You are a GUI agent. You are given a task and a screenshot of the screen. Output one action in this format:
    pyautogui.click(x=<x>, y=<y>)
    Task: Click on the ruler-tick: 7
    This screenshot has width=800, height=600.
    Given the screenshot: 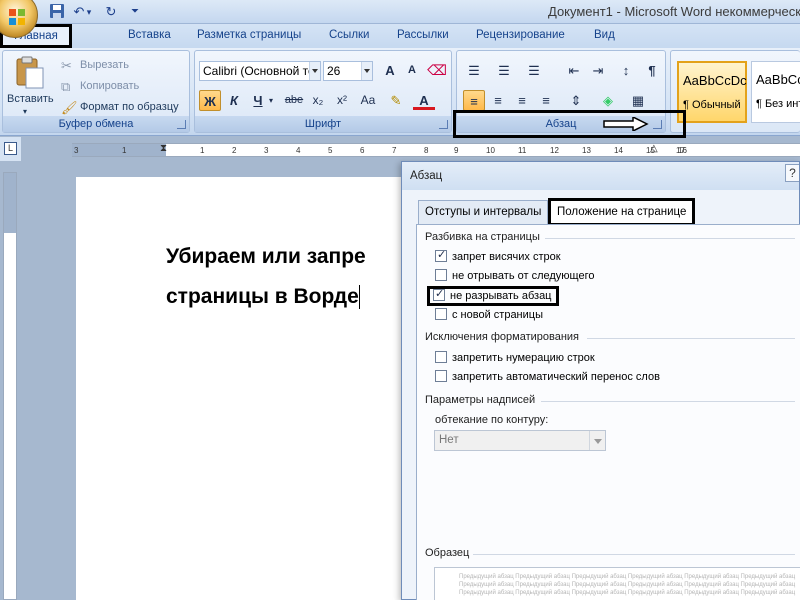 What is the action you would take?
    pyautogui.click(x=394, y=150)
    